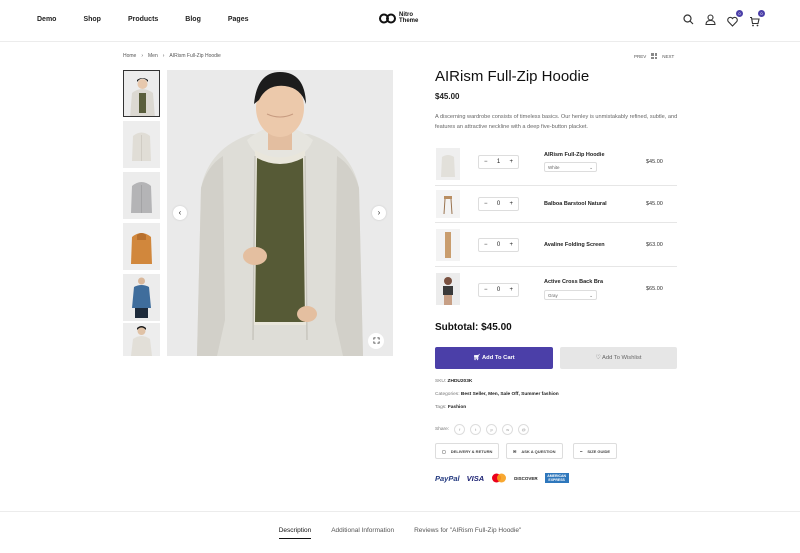 The image size is (800, 553). What do you see at coordinates (591, 167) in the screenshot?
I see `chevron-down-icon: ⌄` at bounding box center [591, 167].